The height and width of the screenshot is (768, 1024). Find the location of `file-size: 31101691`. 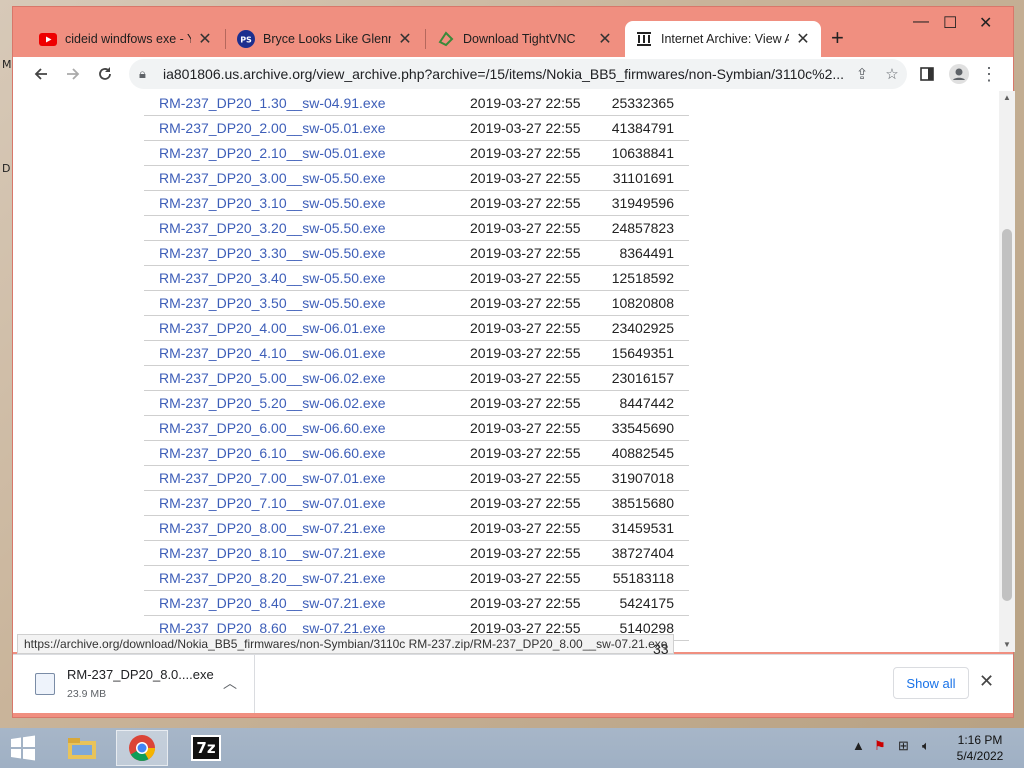

file-size: 31101691 is located at coordinates (643, 178).